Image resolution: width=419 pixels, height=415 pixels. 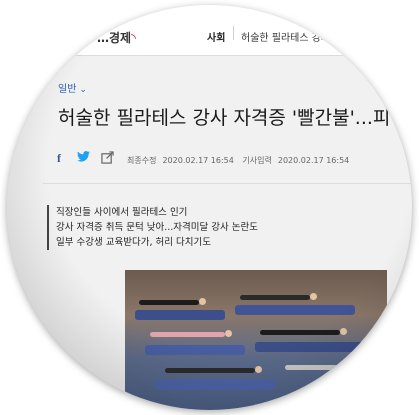 What do you see at coordinates (133, 242) in the screenshot?
I see `summary-line: 일부 수강생 교육받다가, 허리 다치기도` at bounding box center [133, 242].